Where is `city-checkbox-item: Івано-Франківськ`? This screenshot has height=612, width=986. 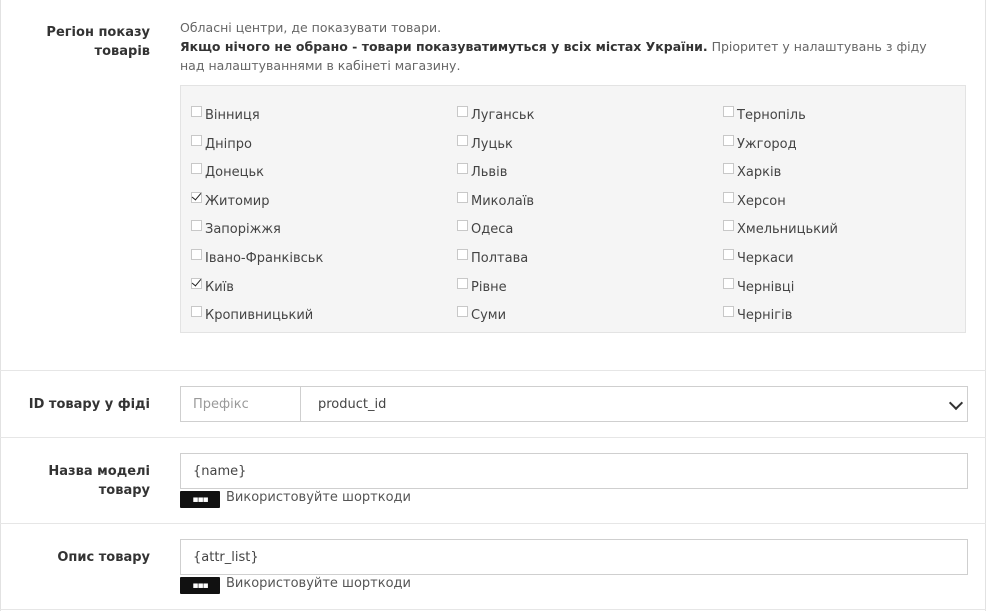
city-checkbox-item: Івано-Франківськ is located at coordinates (257, 258).